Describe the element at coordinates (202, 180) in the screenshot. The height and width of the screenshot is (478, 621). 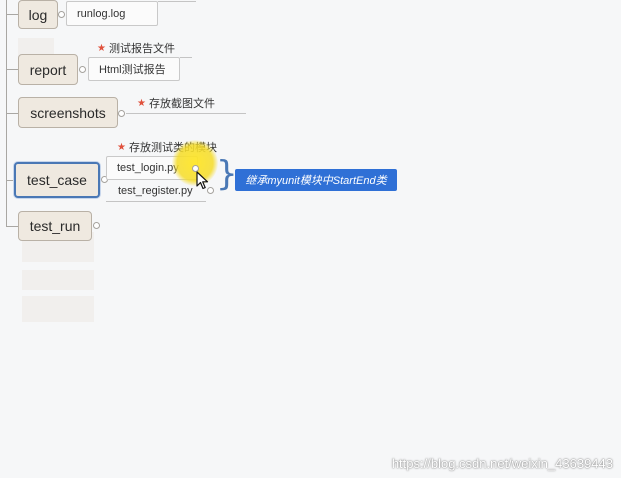
I see `mouse-pointer-icon` at that location.